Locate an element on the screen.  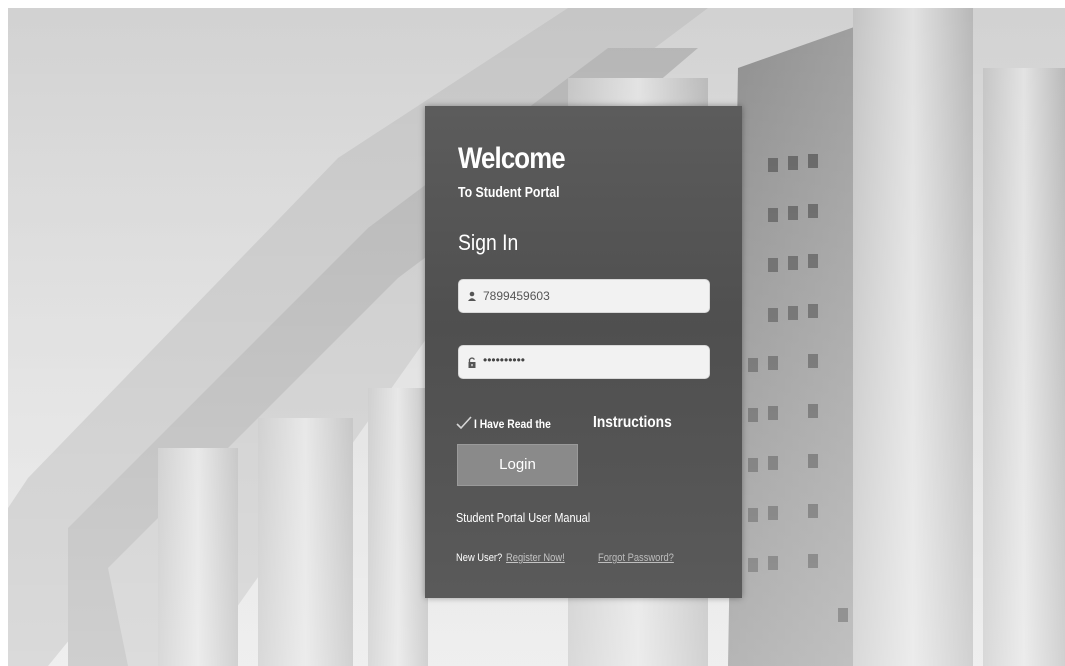
lock-icon is located at coordinates (472, 362).